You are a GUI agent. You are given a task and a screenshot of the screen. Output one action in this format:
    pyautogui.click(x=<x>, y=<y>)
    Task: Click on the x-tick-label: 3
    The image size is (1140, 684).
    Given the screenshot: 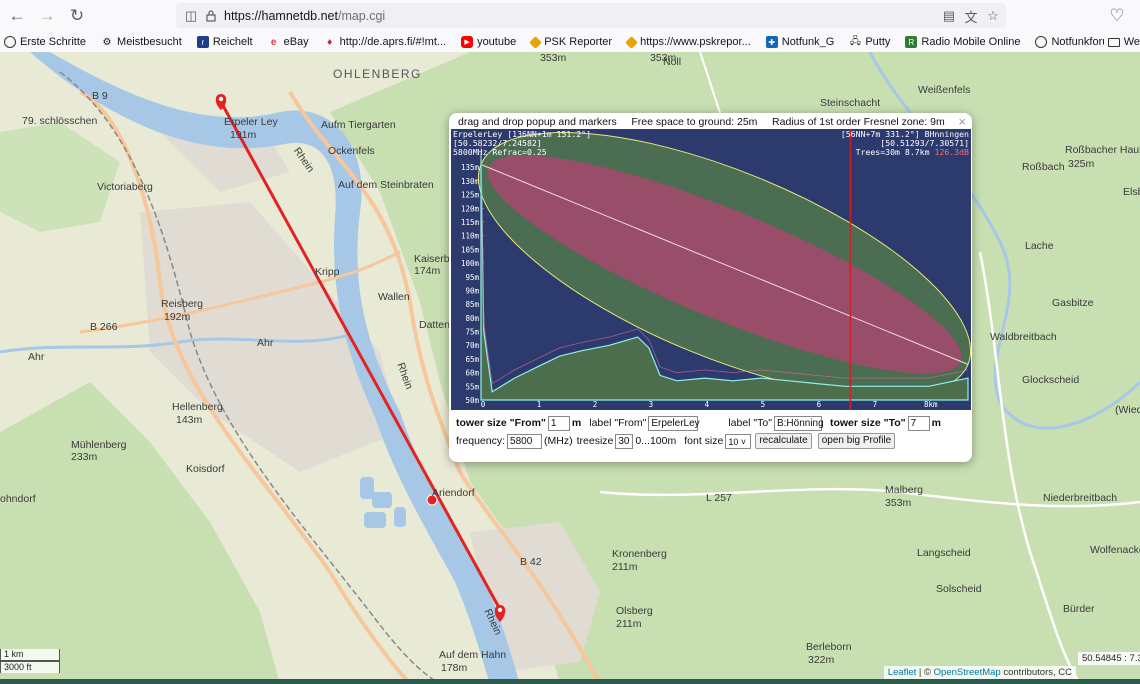 What is the action you would take?
    pyautogui.click(x=651, y=404)
    